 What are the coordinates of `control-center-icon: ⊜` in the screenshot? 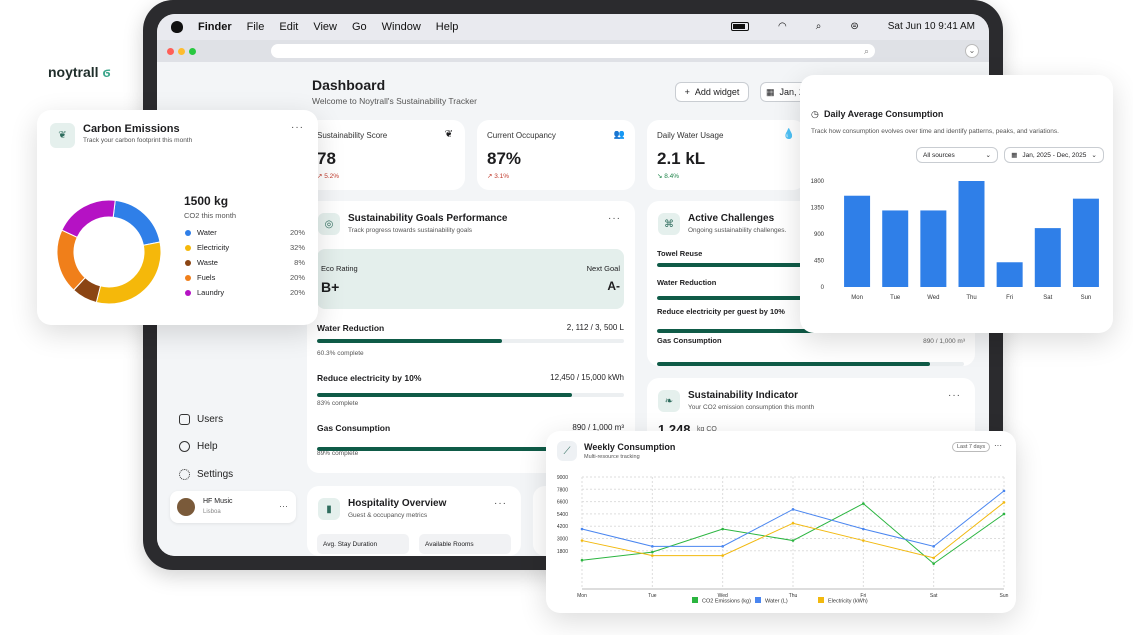 It's located at (854, 26).